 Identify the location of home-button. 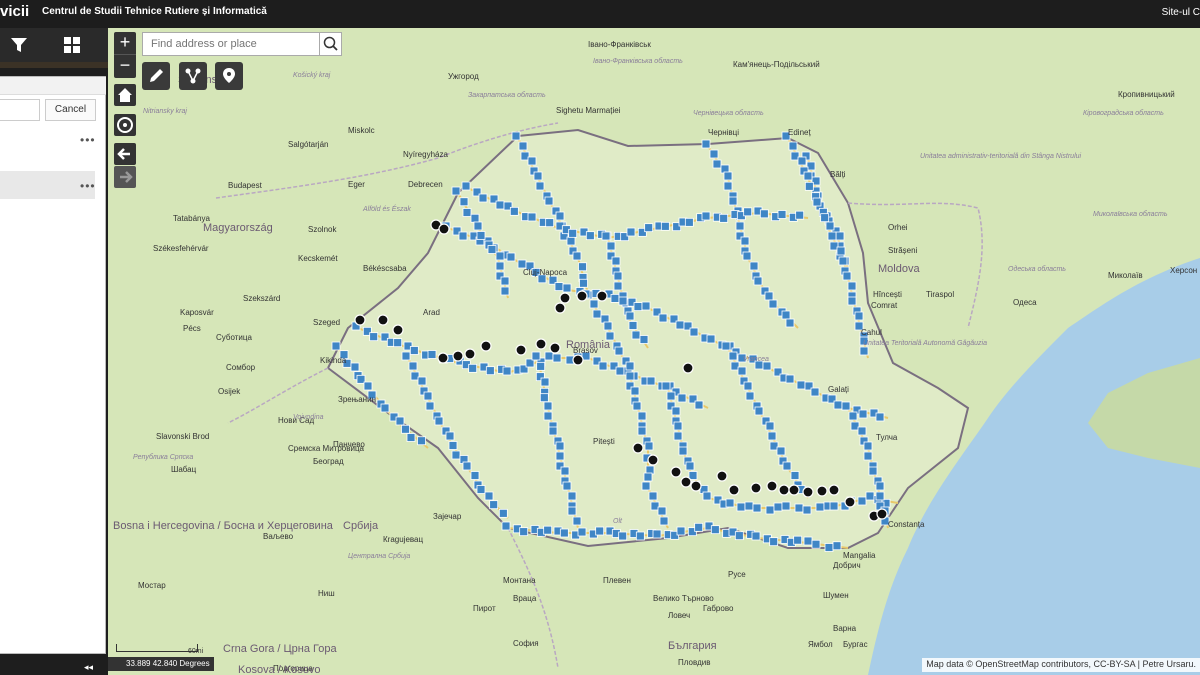
(125, 95).